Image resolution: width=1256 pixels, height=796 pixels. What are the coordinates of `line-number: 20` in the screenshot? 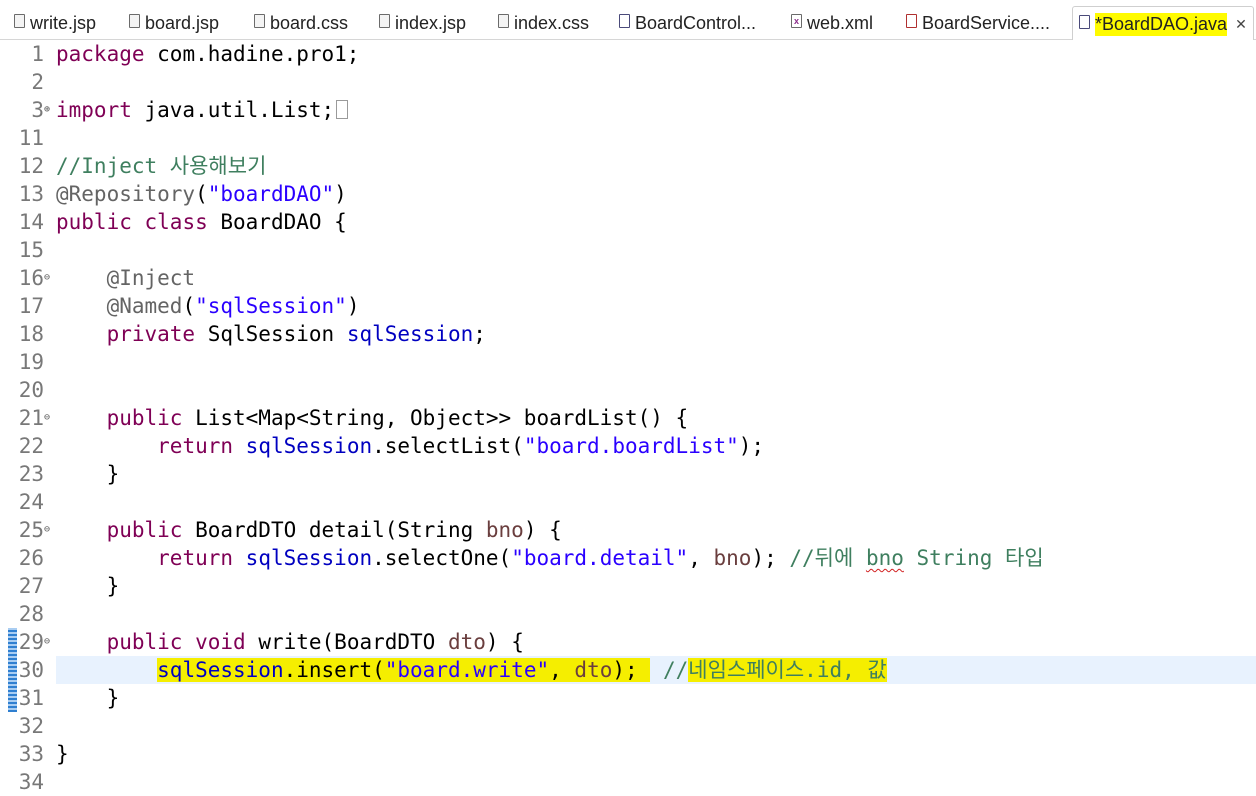 It's located at (31, 390).